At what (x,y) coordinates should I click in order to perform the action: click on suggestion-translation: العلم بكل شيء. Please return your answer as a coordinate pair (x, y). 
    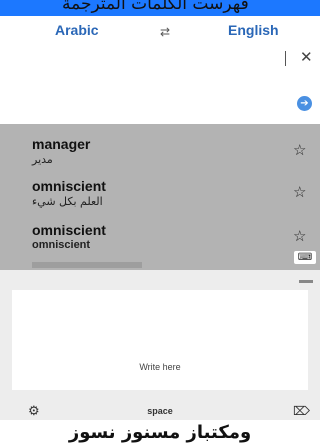
    Looking at the image, I should click on (67, 201).